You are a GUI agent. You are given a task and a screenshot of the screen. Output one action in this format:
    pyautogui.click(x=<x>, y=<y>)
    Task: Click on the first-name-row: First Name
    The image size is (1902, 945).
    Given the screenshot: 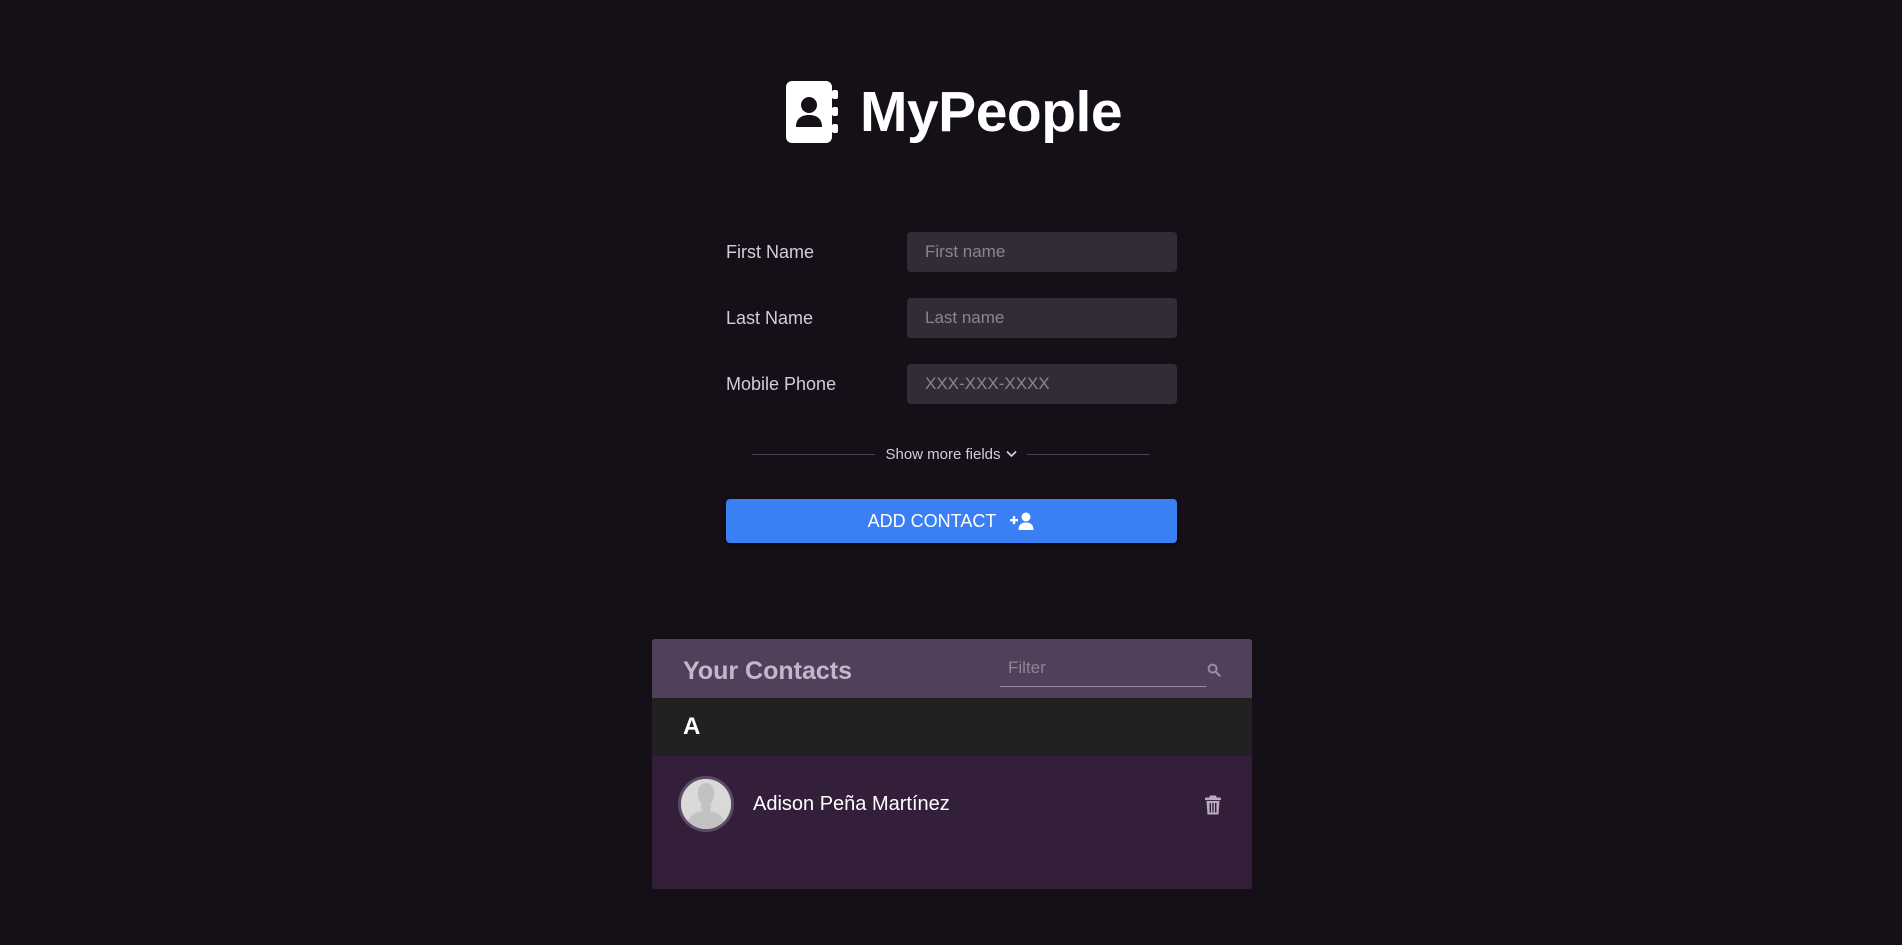 What is the action you would take?
    pyautogui.click(x=951, y=252)
    